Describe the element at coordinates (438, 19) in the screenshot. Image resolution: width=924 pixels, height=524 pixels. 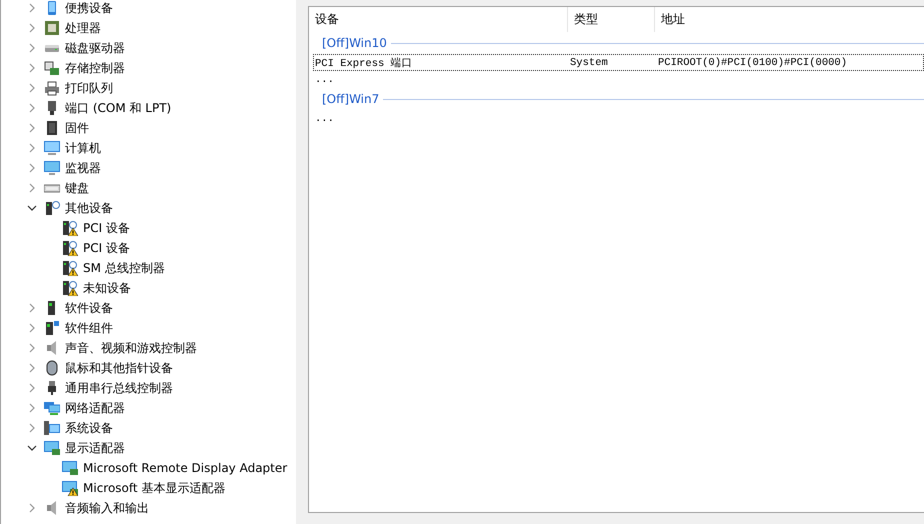
I see `column-header: 设备` at that location.